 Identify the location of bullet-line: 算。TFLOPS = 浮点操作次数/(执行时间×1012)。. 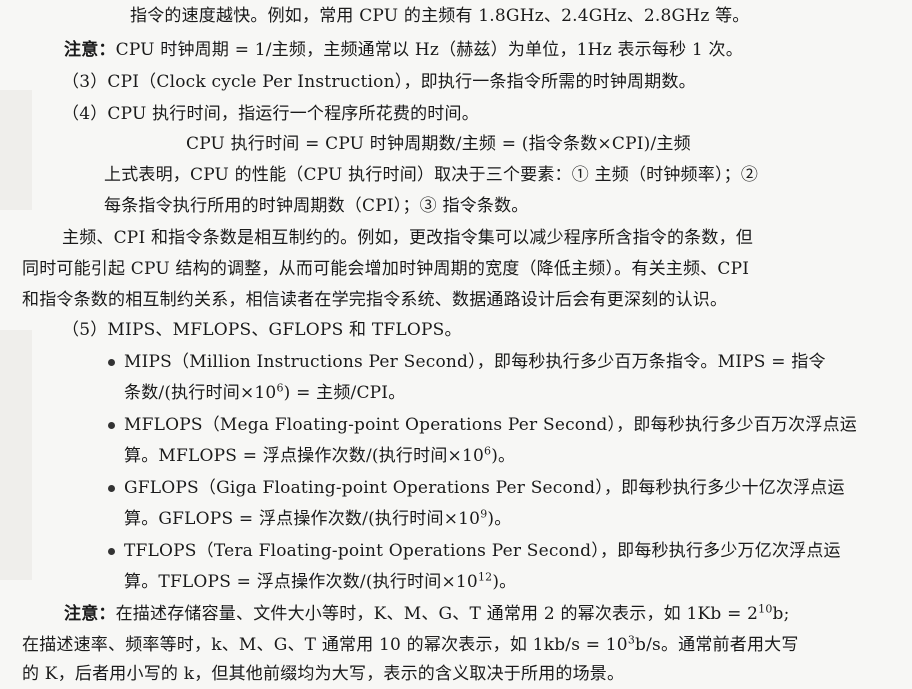
(320, 581).